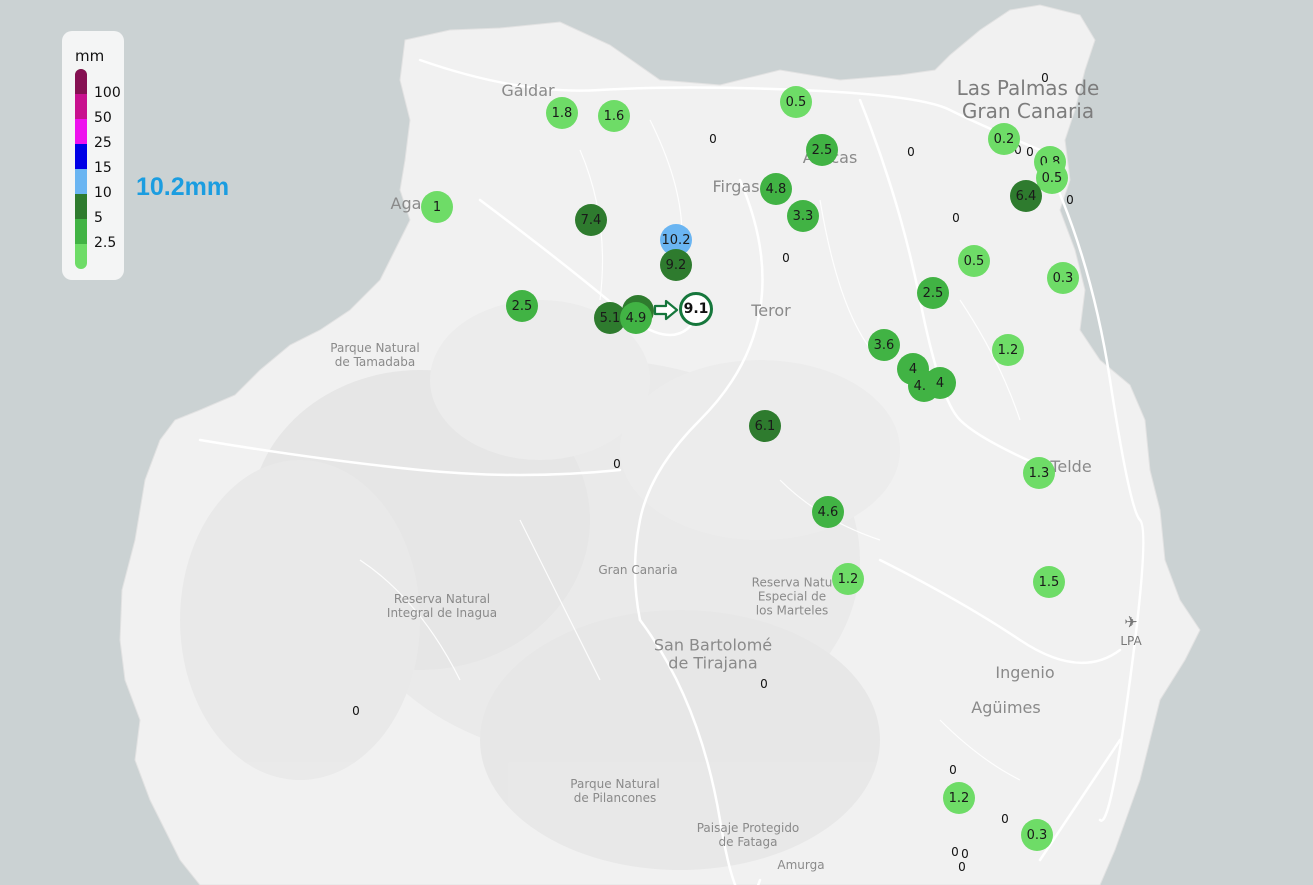 The height and width of the screenshot is (885, 1313). What do you see at coordinates (442, 606) in the screenshot?
I see `place-inagua: Reserva Natural Integral de Inagua` at bounding box center [442, 606].